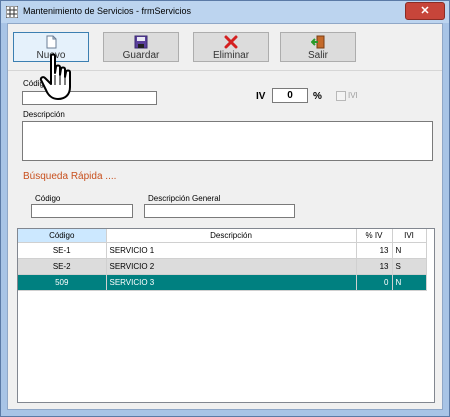 Image resolution: width=450 pixels, height=417 pixels. Describe the element at coordinates (82, 211) in the screenshot. I see `search-codigo-input` at that location.